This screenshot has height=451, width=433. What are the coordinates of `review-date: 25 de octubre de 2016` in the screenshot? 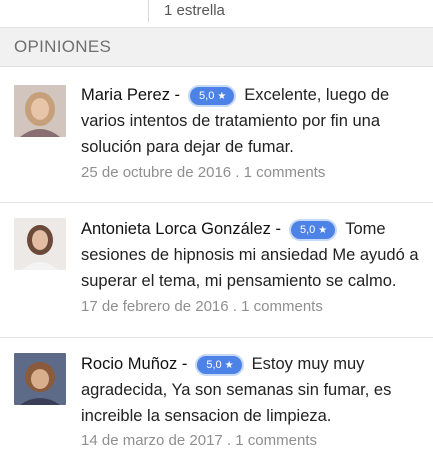 It's located at (156, 172).